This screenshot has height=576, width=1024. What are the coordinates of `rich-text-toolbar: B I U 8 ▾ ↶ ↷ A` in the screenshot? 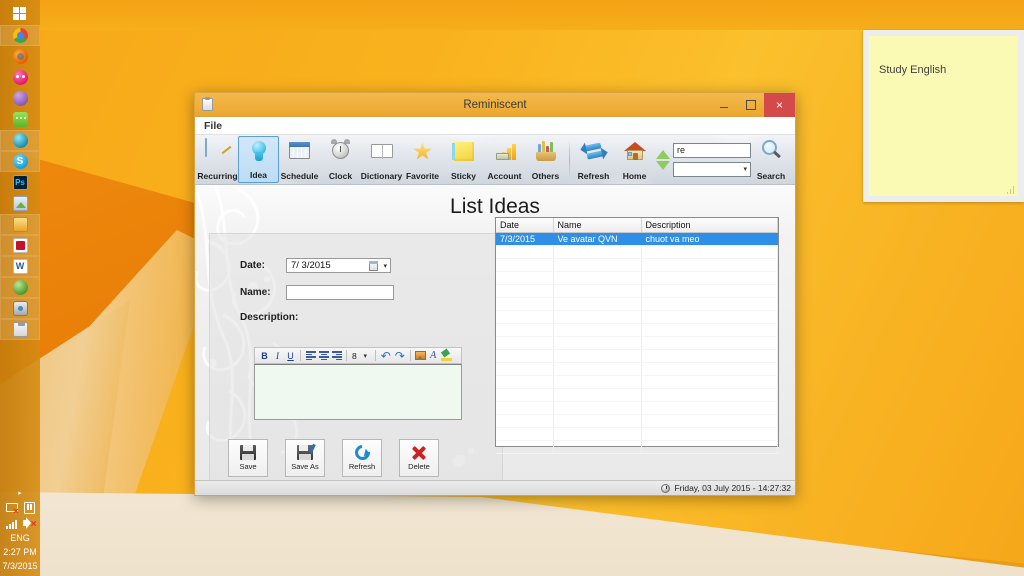 It's located at (358, 355).